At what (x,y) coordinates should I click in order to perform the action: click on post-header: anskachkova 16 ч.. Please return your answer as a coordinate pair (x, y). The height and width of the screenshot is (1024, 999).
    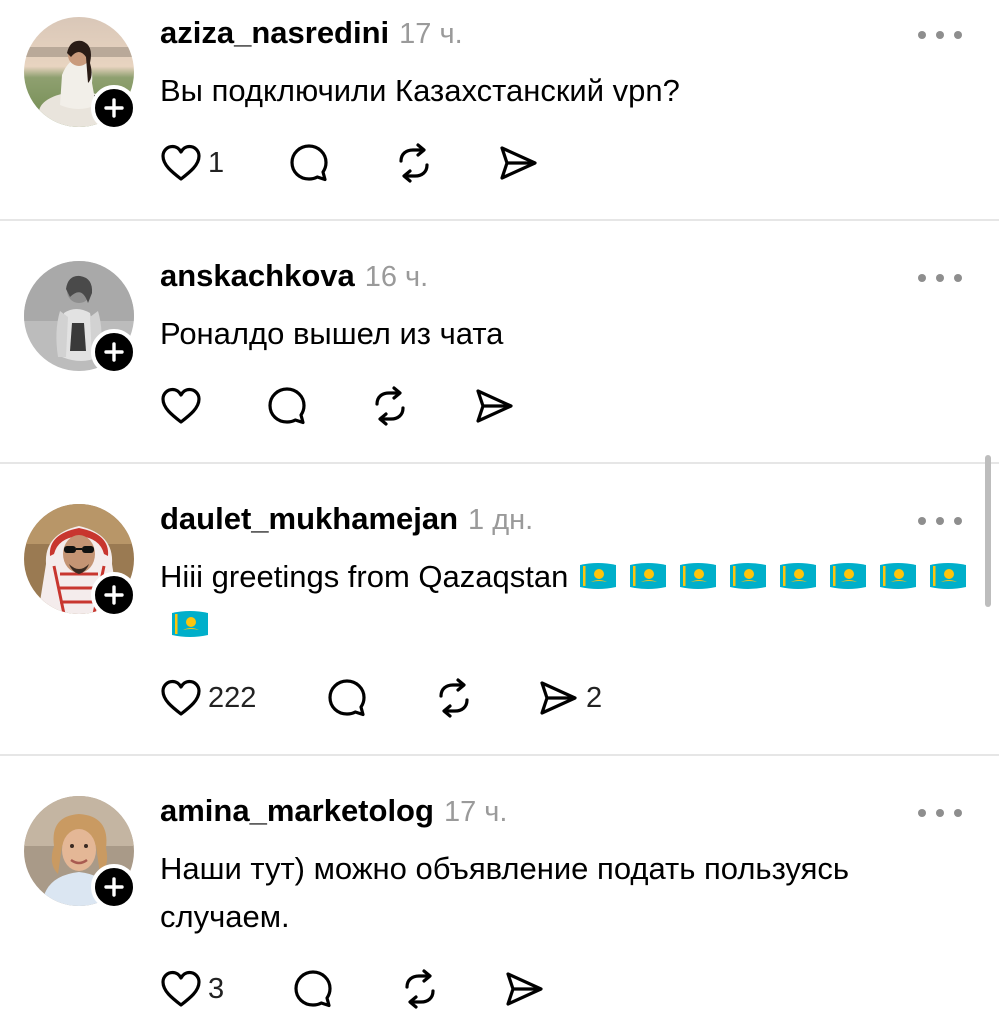
    Looking at the image, I should click on (294, 278).